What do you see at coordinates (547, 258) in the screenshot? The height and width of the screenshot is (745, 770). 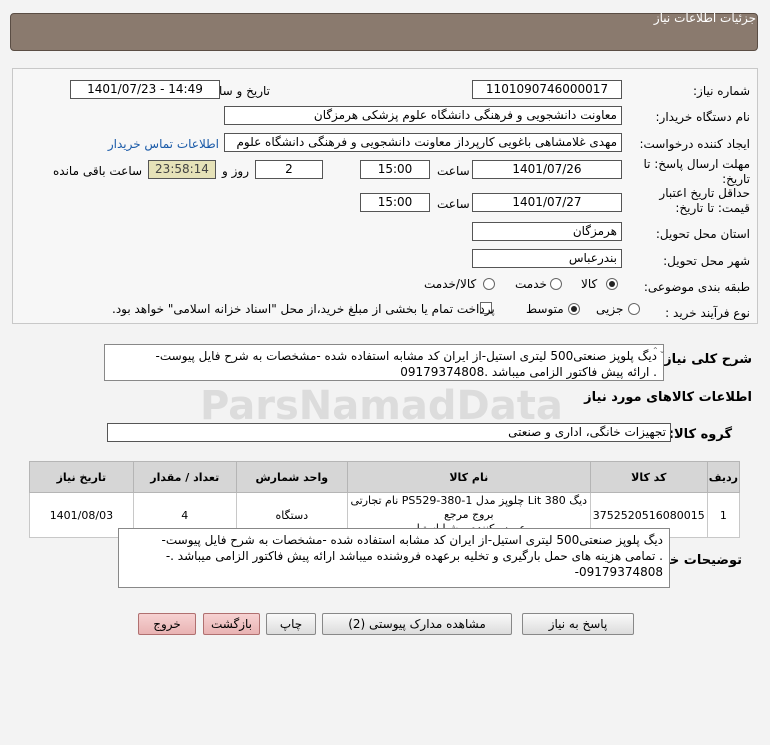 I see `city-field: بندرعباس` at bounding box center [547, 258].